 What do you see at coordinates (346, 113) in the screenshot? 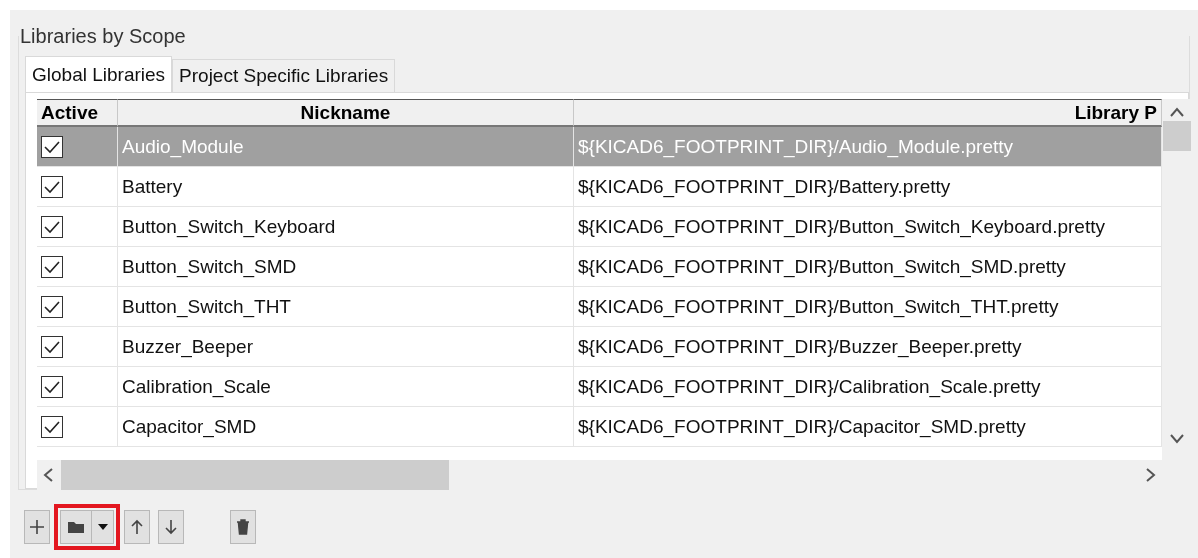
I see `column-header: Nickname` at bounding box center [346, 113].